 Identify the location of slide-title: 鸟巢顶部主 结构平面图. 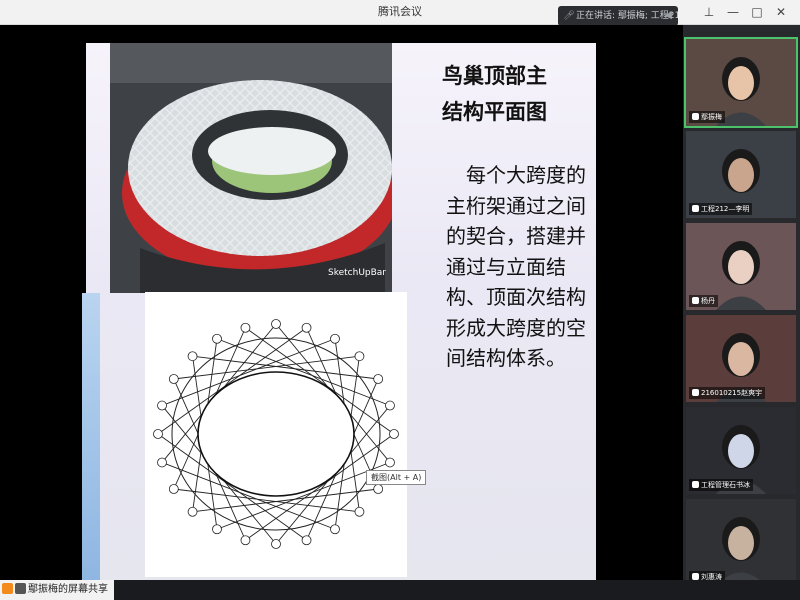
(512, 94).